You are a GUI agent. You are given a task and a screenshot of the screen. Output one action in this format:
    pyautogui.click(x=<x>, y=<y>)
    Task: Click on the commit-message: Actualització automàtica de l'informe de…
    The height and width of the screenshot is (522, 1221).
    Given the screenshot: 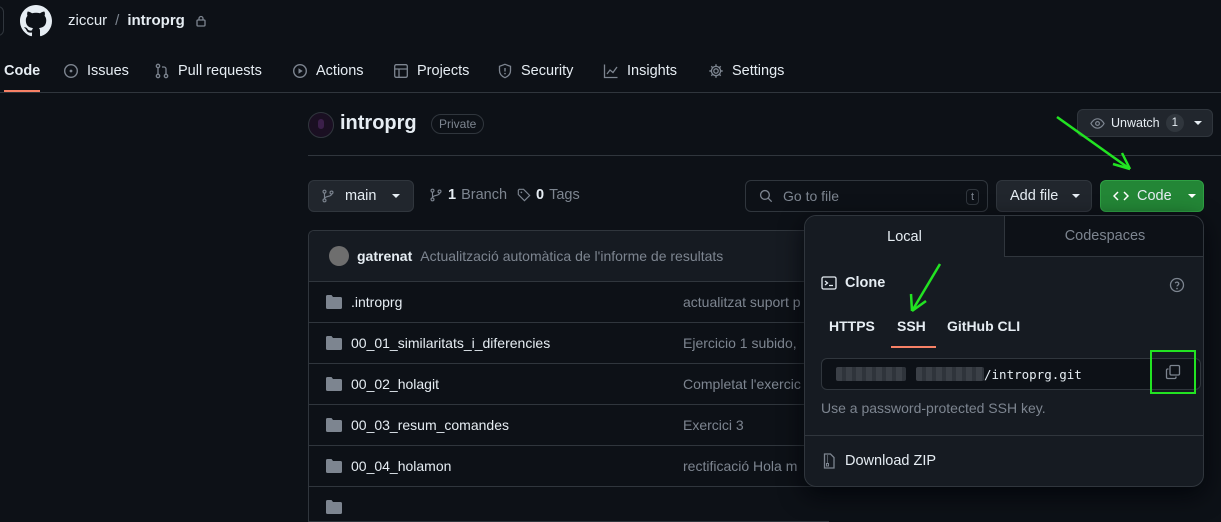 What is the action you would take?
    pyautogui.click(x=571, y=256)
    